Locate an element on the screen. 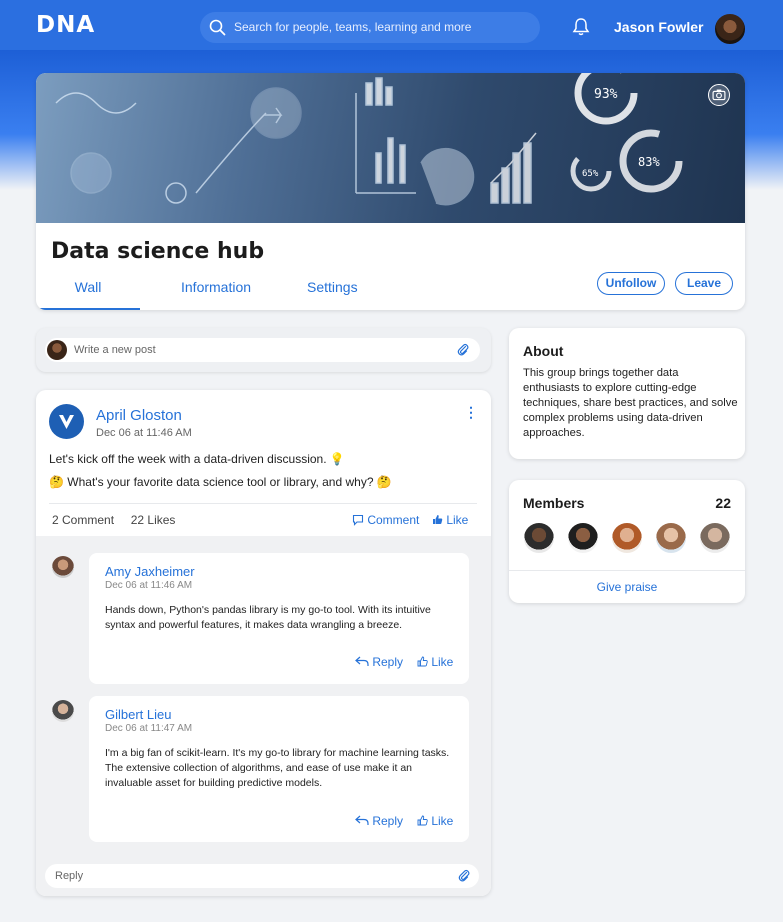 This screenshot has height=922, width=783. give-praise-button: Give praise is located at coordinates (627, 587).